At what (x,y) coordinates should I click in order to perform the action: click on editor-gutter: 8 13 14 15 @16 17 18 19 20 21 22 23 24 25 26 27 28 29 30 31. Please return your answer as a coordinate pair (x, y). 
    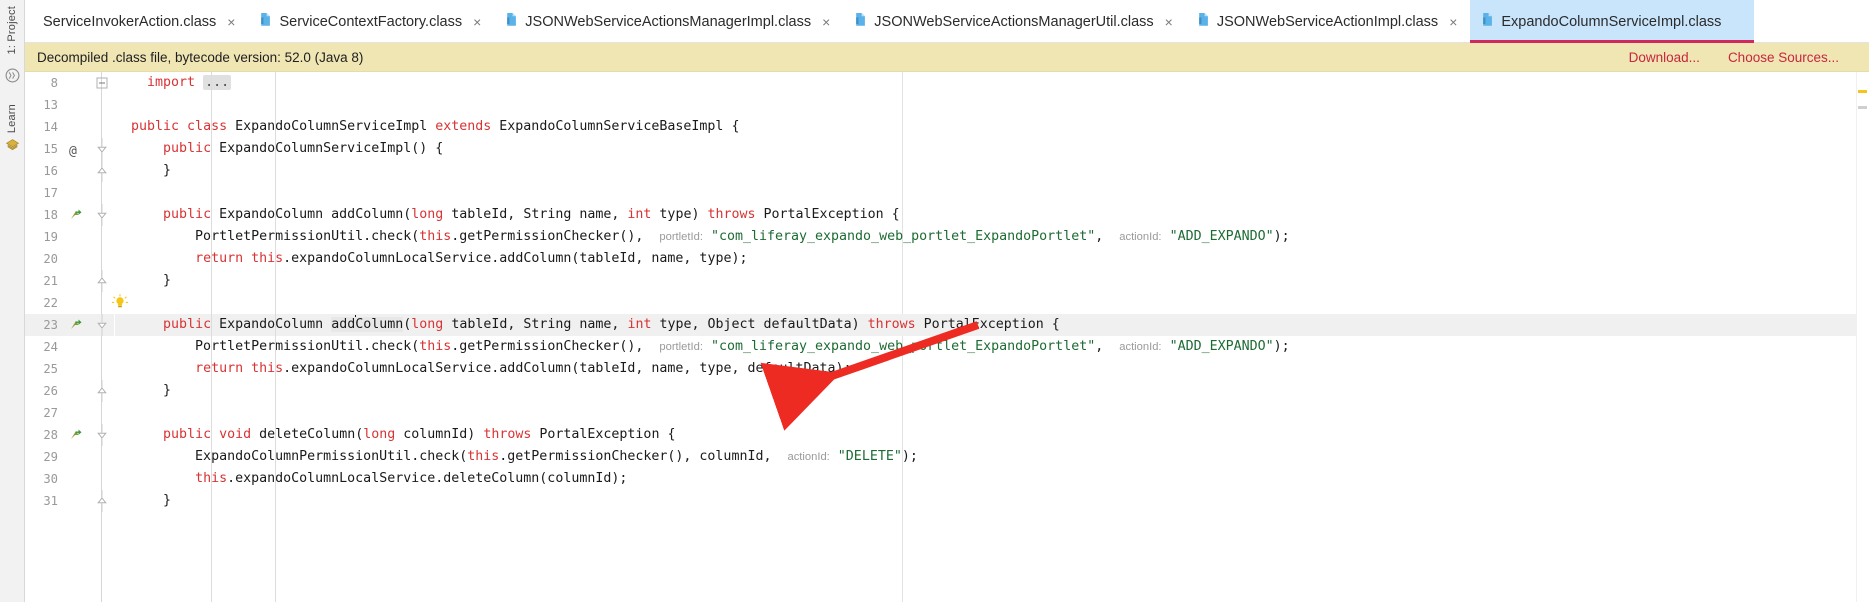
    Looking at the image, I should click on (77, 337).